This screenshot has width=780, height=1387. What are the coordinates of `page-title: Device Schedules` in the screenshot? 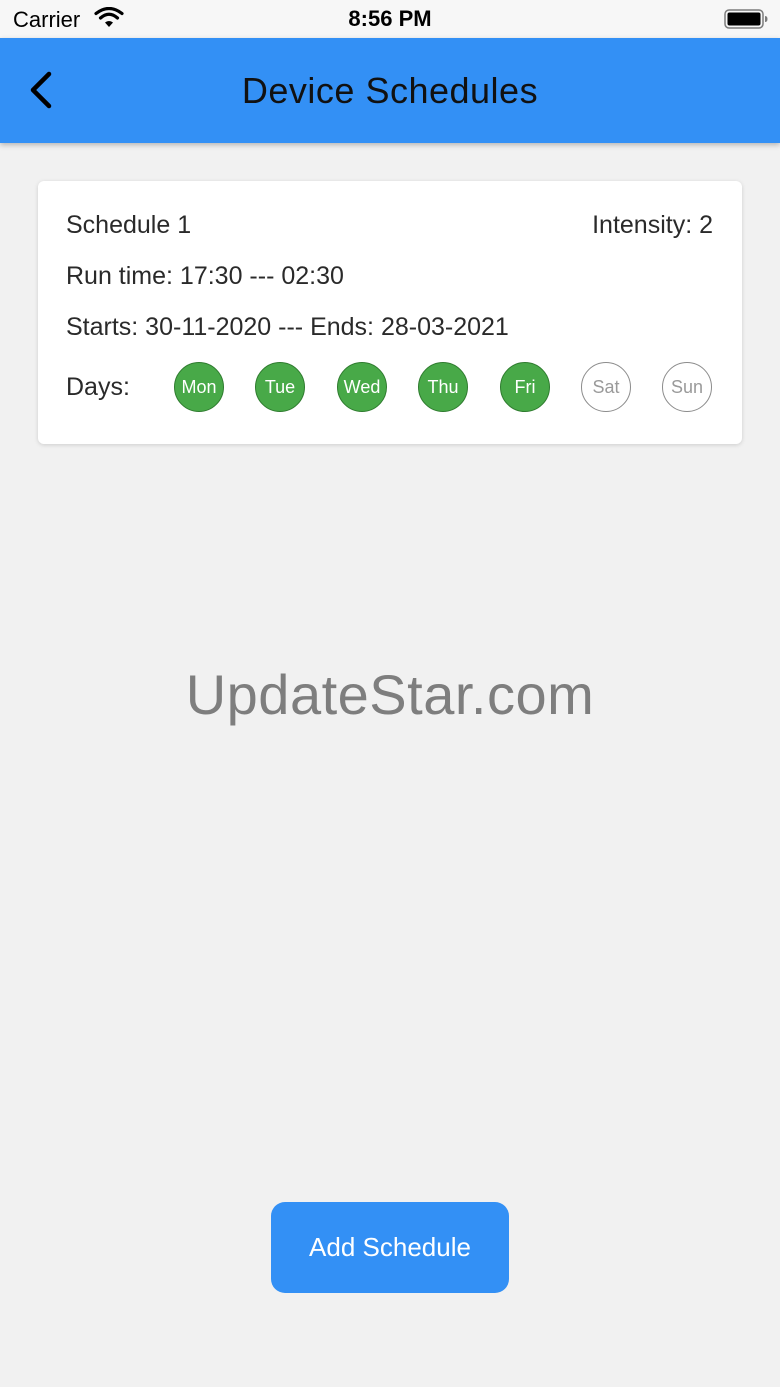 It's located at (390, 90).